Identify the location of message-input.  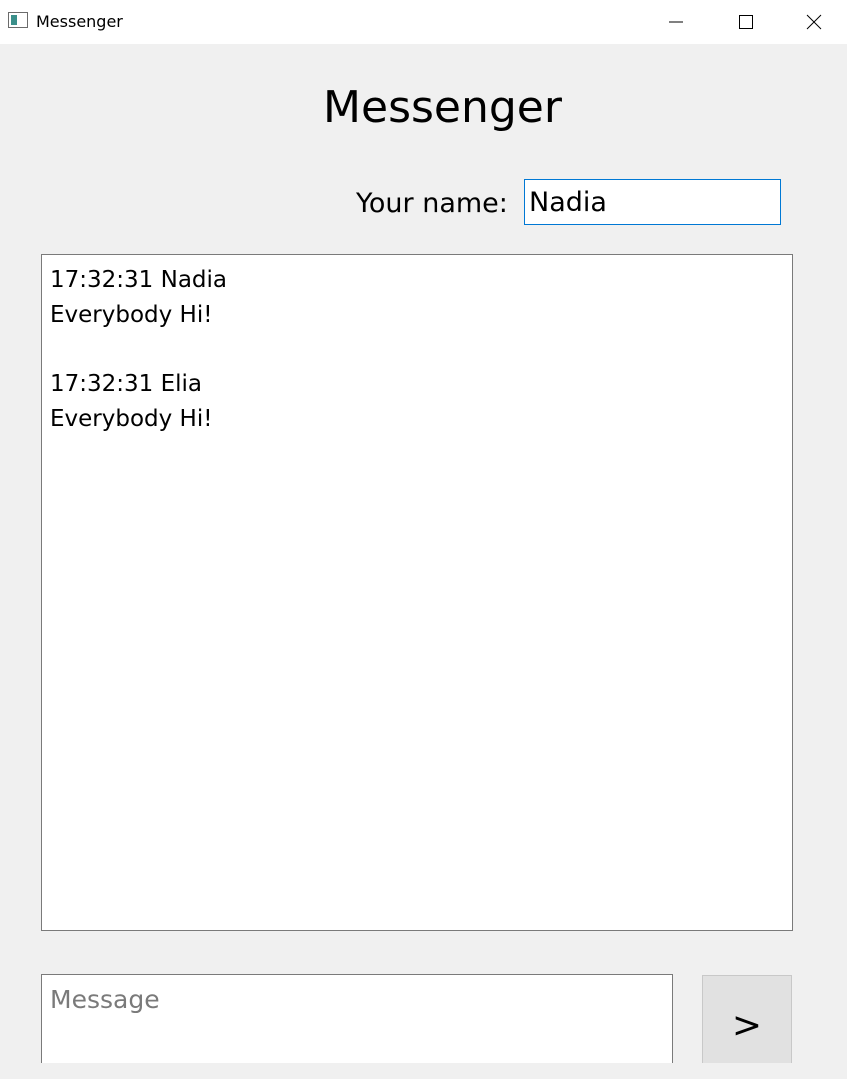
(357, 1024).